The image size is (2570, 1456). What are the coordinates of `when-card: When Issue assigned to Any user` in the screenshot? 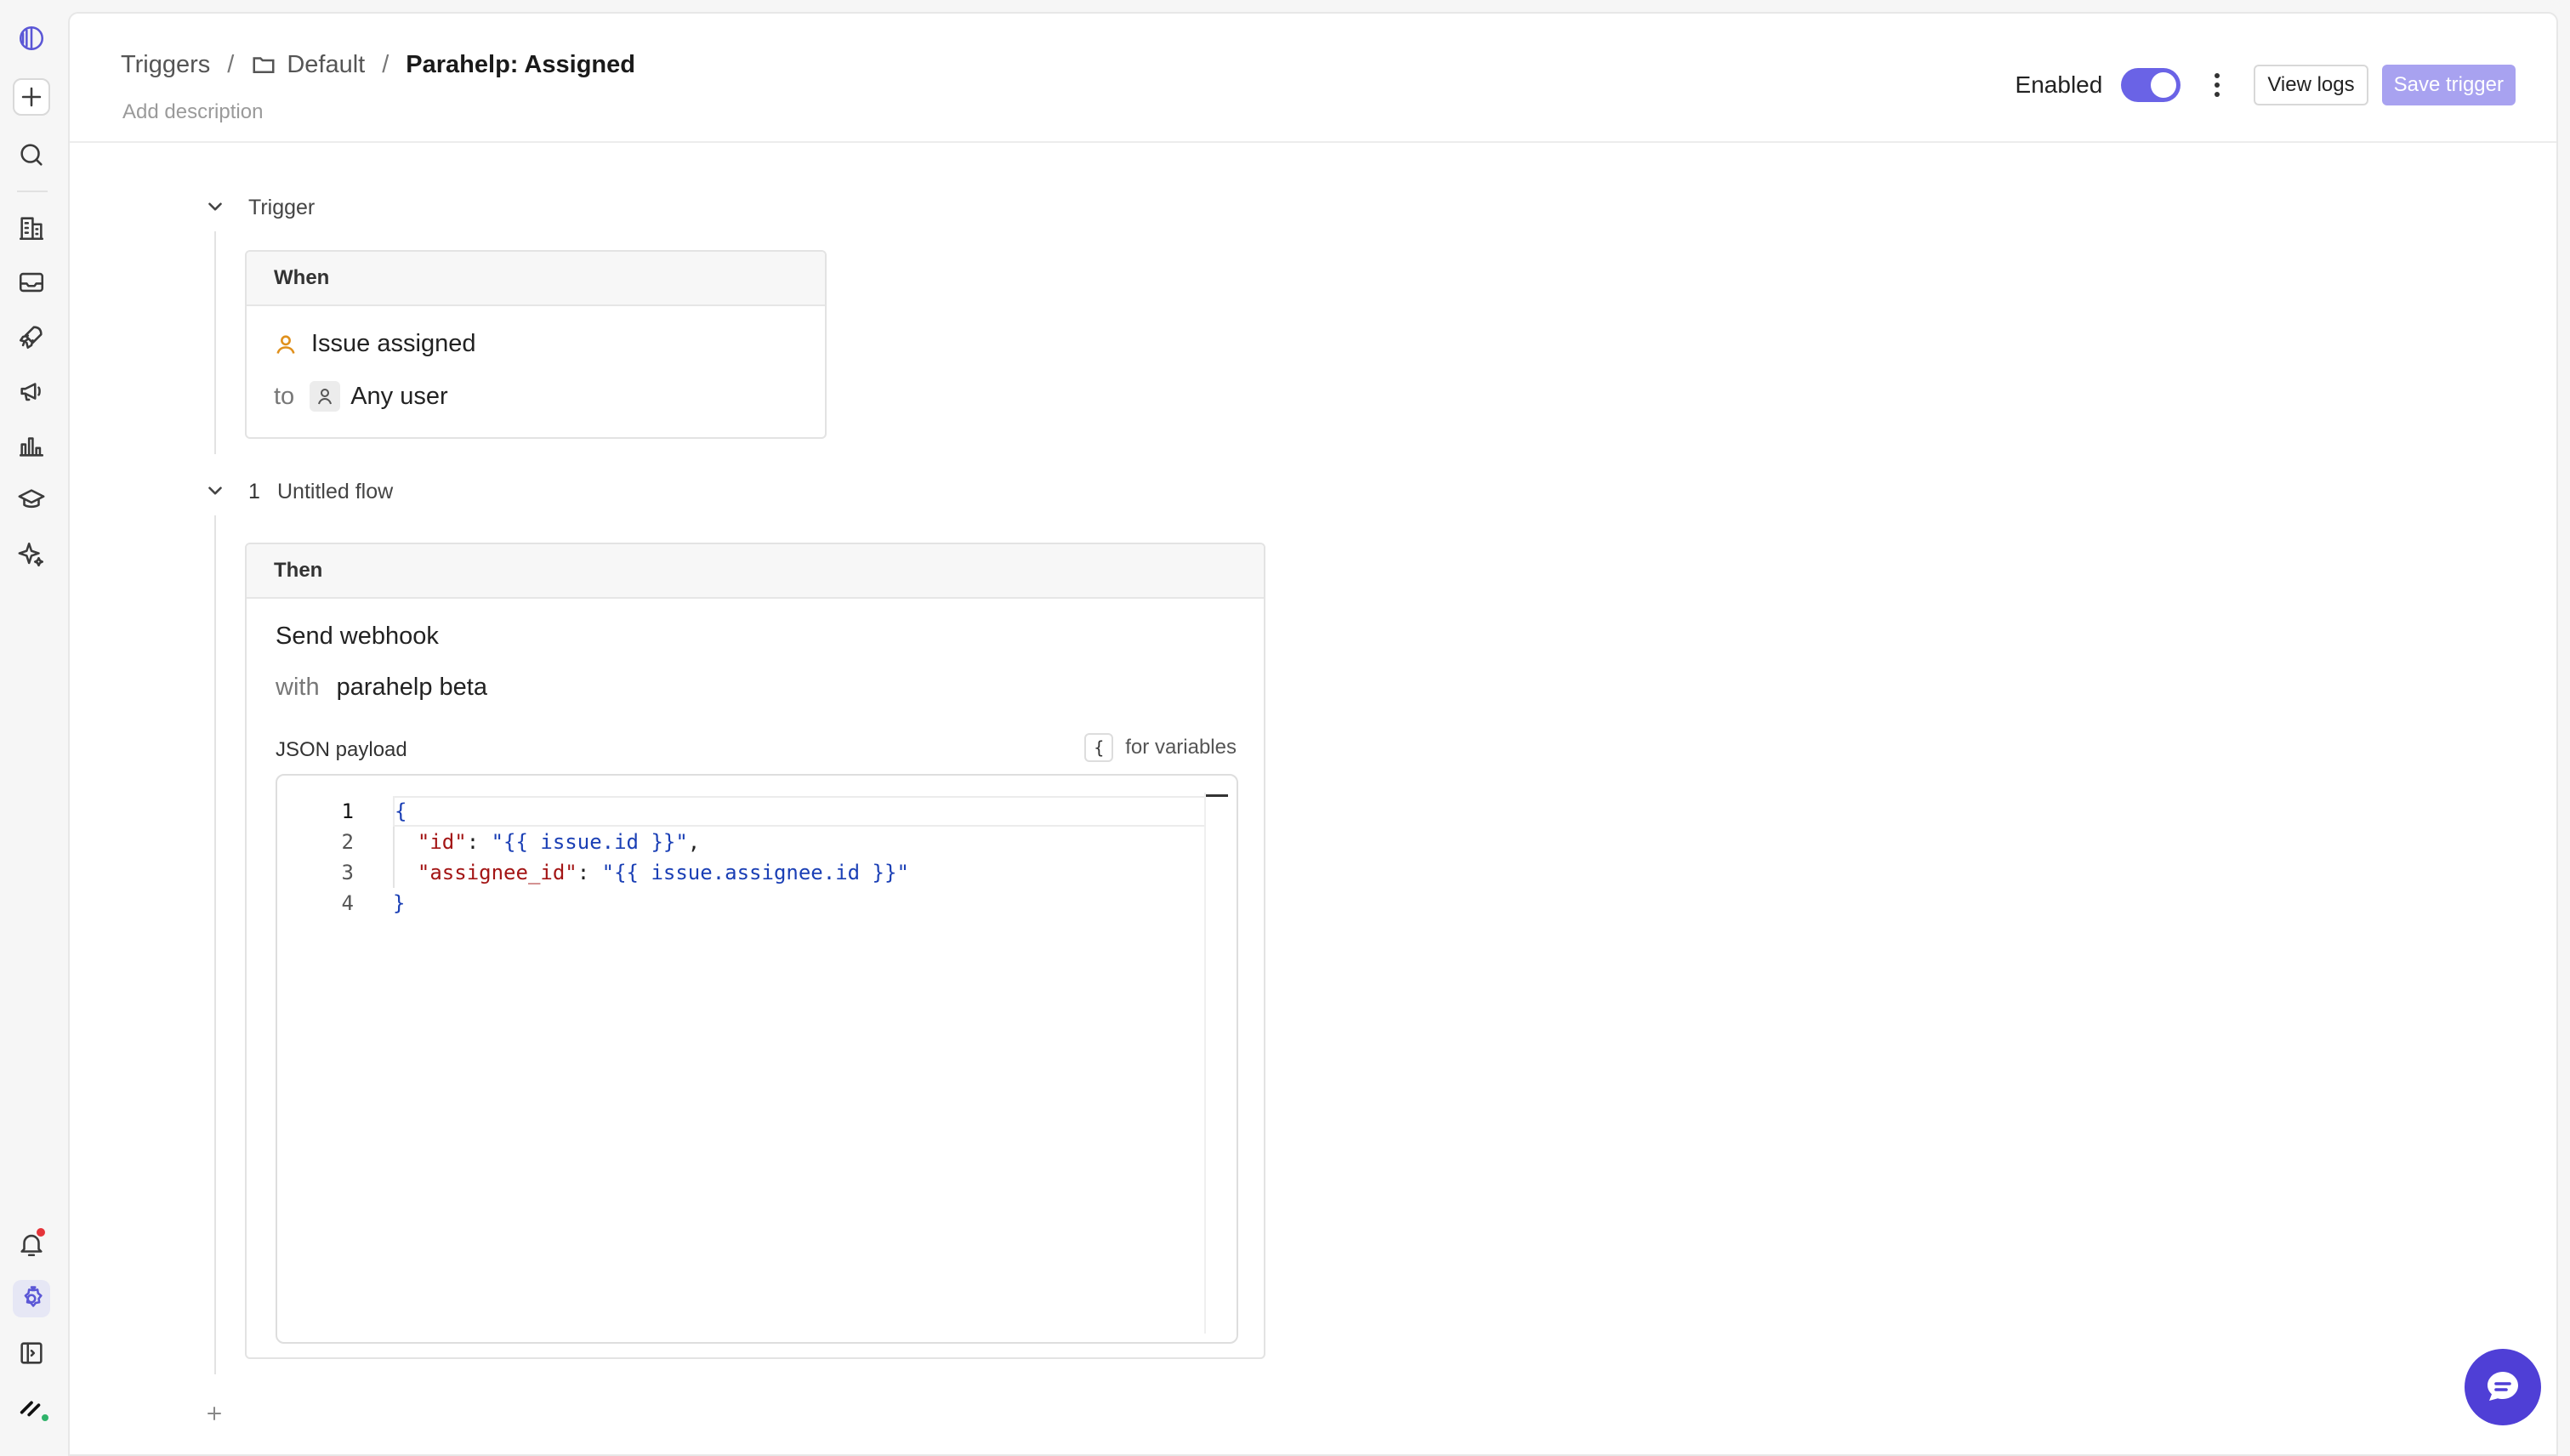 It's located at (536, 344).